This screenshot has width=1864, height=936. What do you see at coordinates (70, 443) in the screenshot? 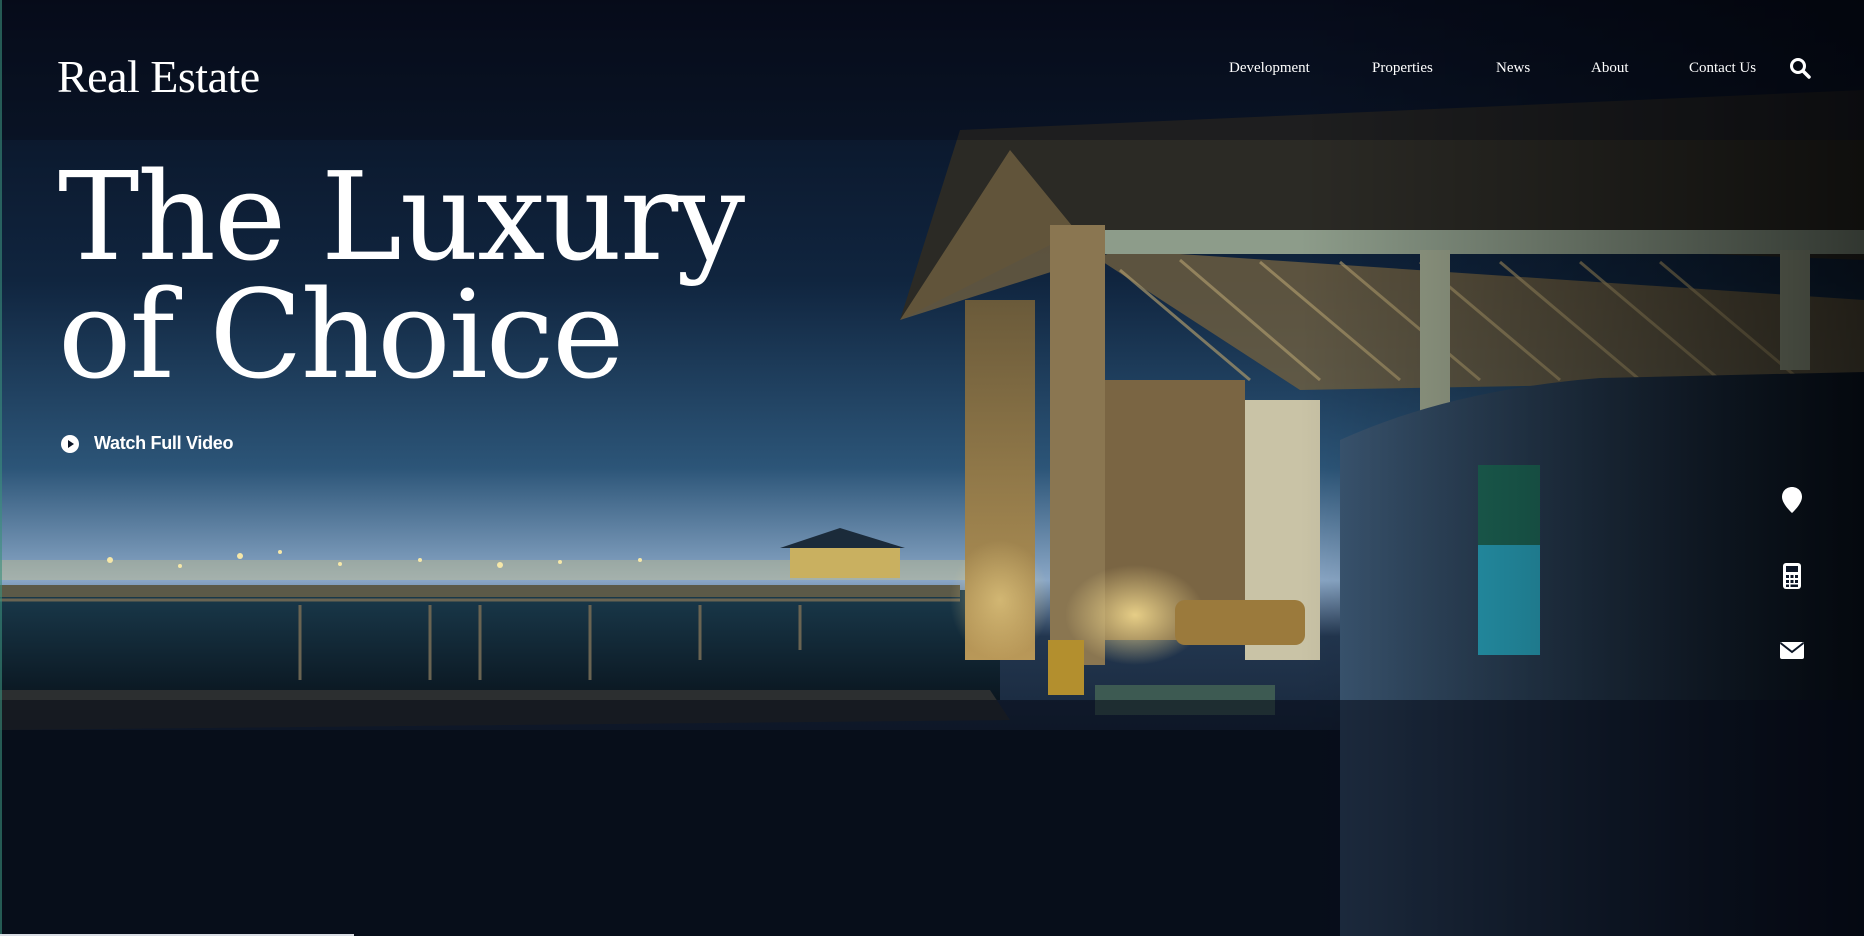
I see `play-circle-icon` at bounding box center [70, 443].